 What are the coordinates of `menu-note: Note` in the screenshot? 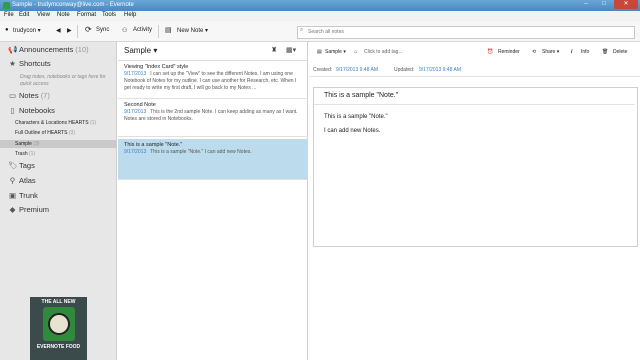 It's located at (63, 15).